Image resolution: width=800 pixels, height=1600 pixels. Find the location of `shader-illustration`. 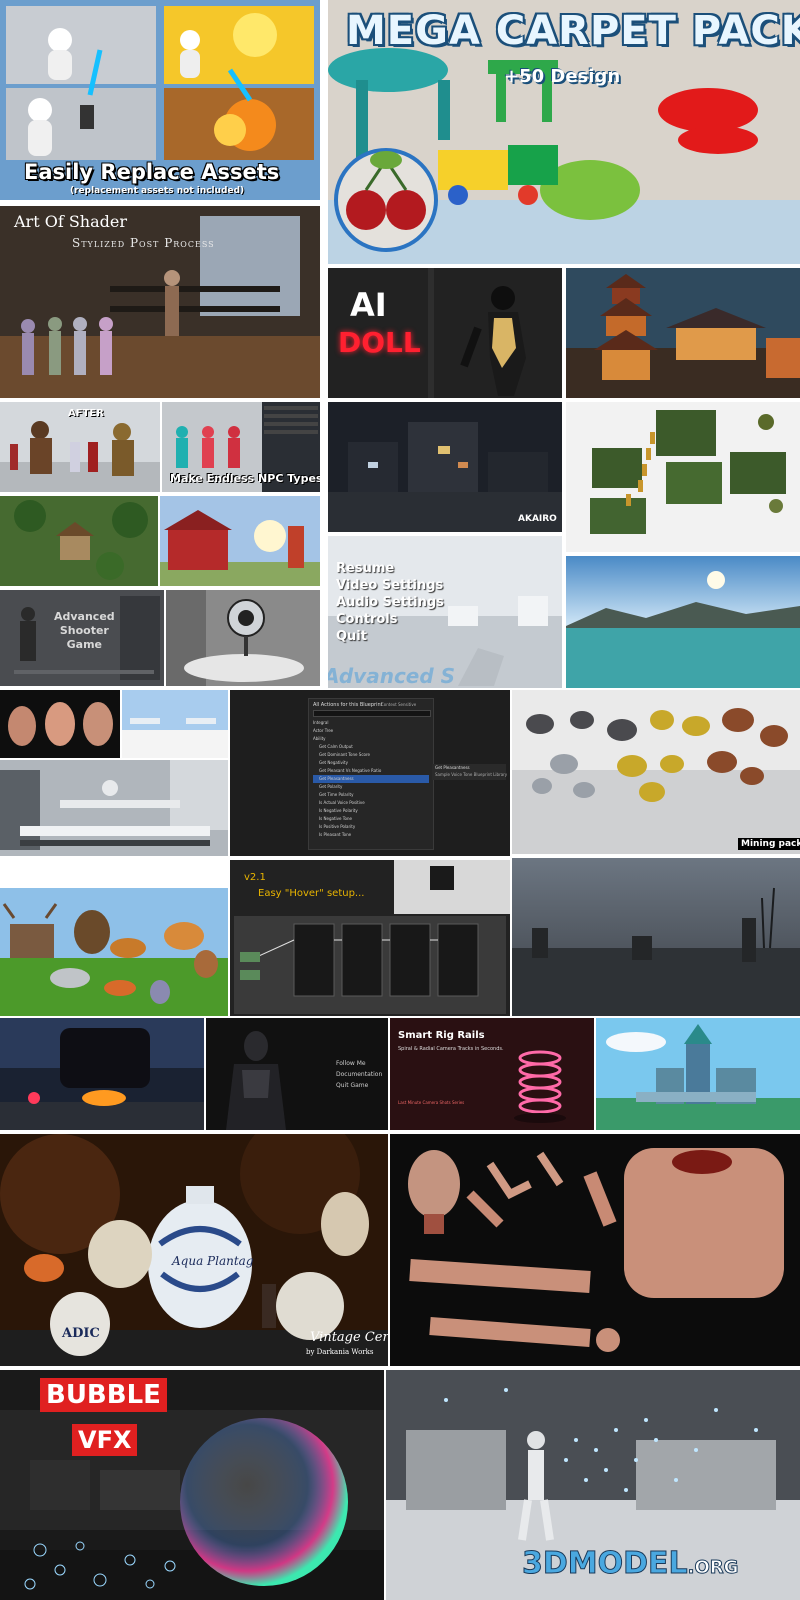

shader-illustration is located at coordinates (160, 302).